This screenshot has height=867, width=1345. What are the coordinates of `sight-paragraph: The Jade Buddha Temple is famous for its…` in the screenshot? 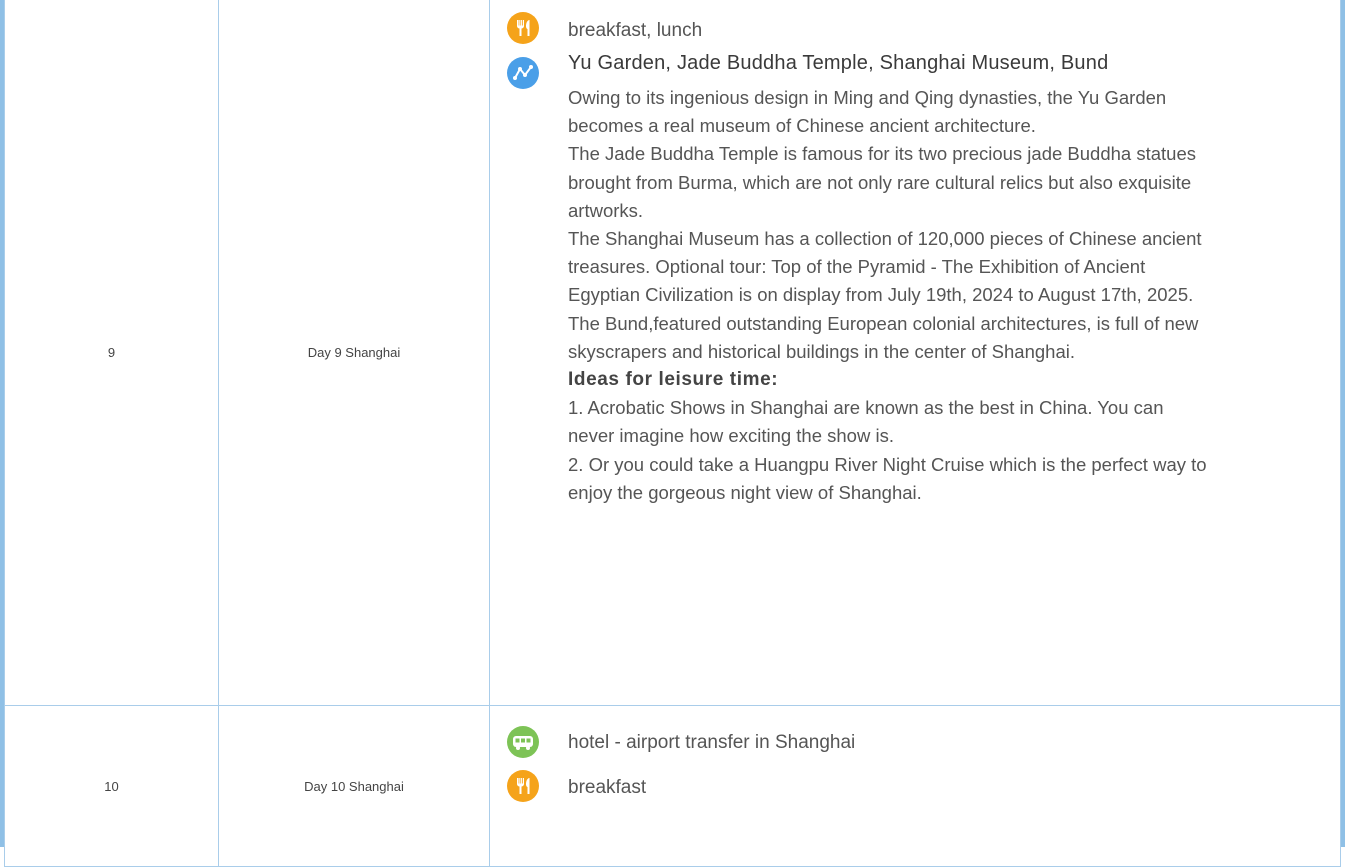 It's located at (882, 182).